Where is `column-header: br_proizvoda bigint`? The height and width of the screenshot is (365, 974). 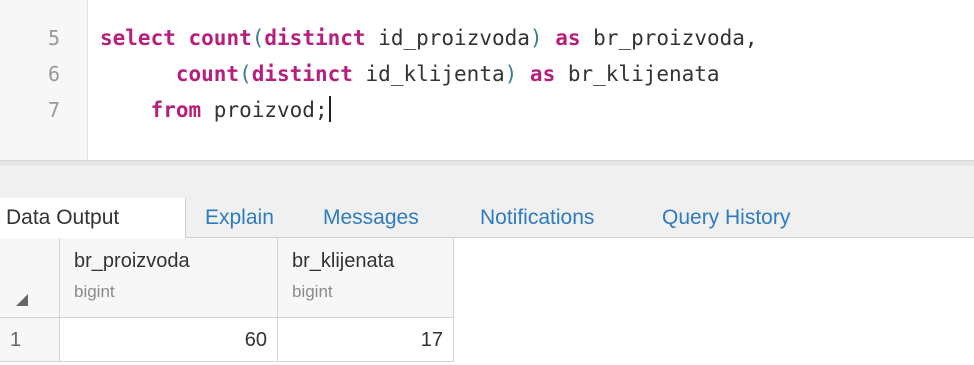
column-header: br_proizvoda bigint is located at coordinates (169, 278).